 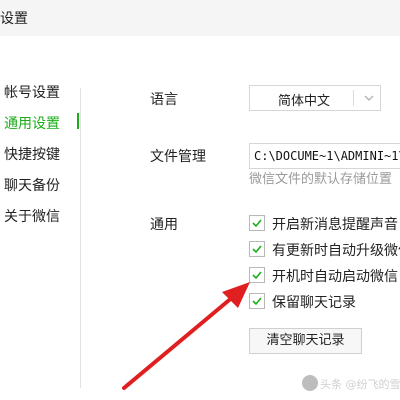 I want to click on sidebar-item-shortcuts: 快捷按键, so click(x=32, y=154).